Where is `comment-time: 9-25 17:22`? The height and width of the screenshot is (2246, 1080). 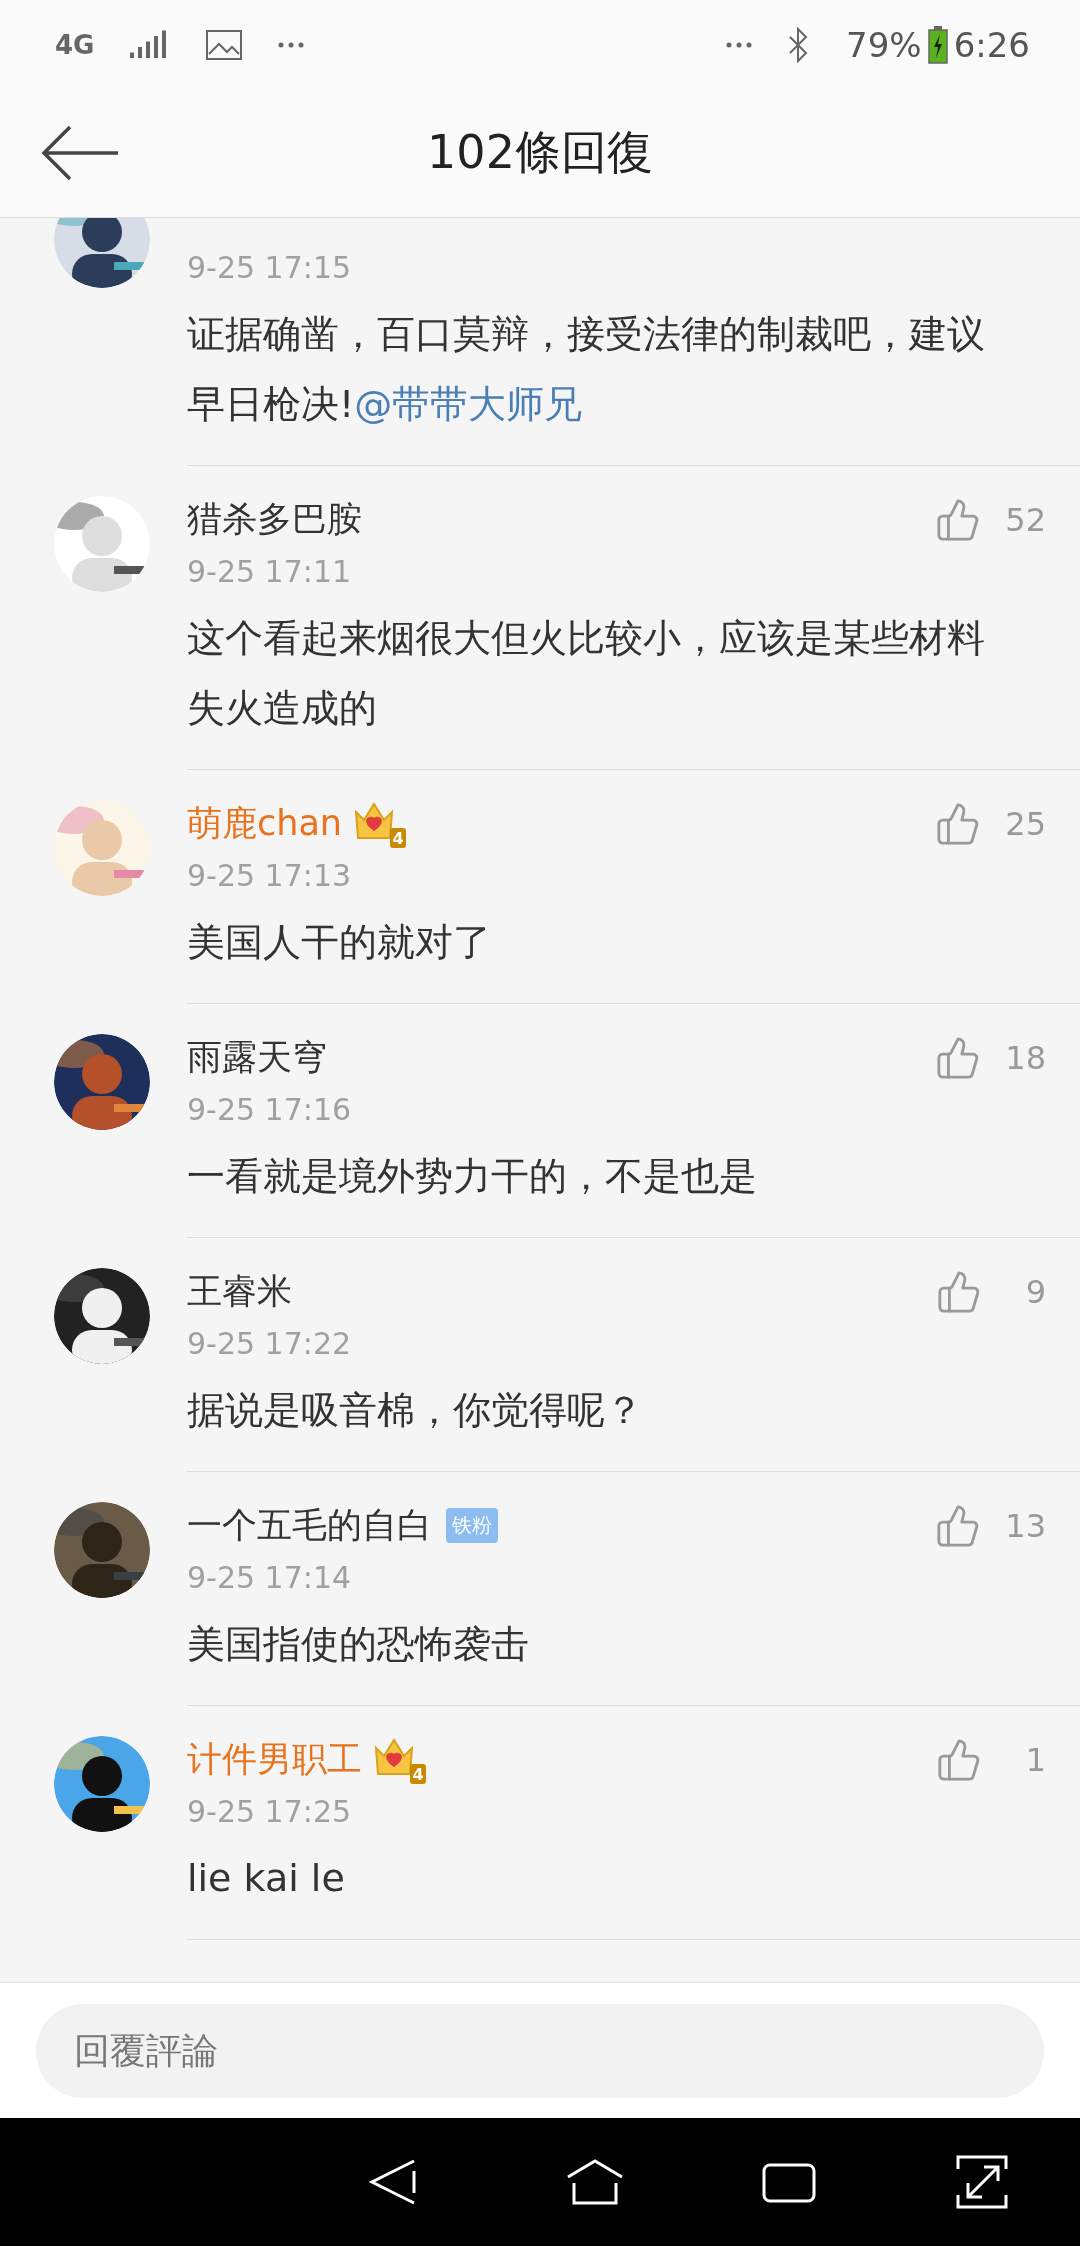
comment-time: 9-25 17:22 is located at coordinates (270, 1343).